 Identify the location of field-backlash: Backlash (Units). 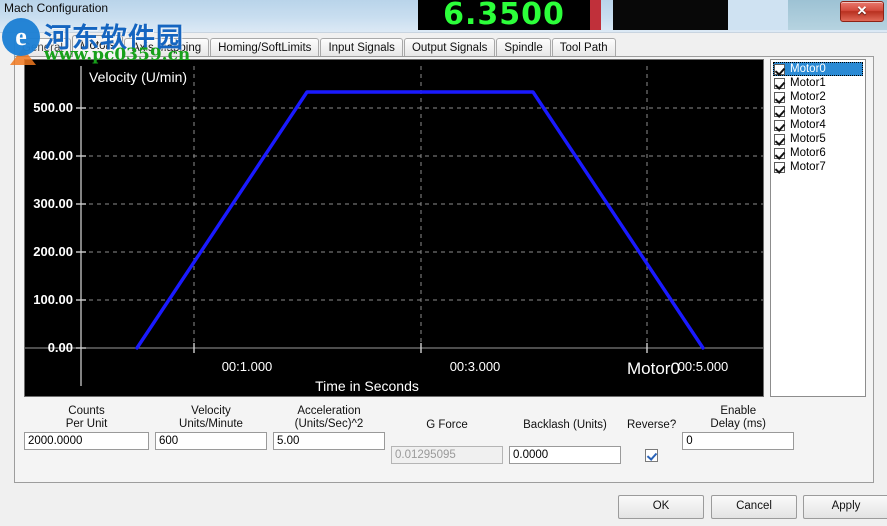
(565, 434).